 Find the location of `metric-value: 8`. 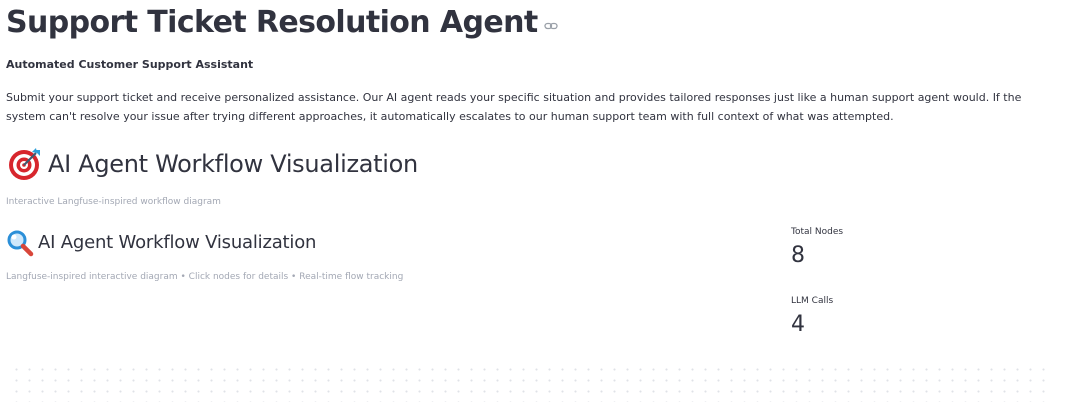

metric-value: 8 is located at coordinates (798, 255).